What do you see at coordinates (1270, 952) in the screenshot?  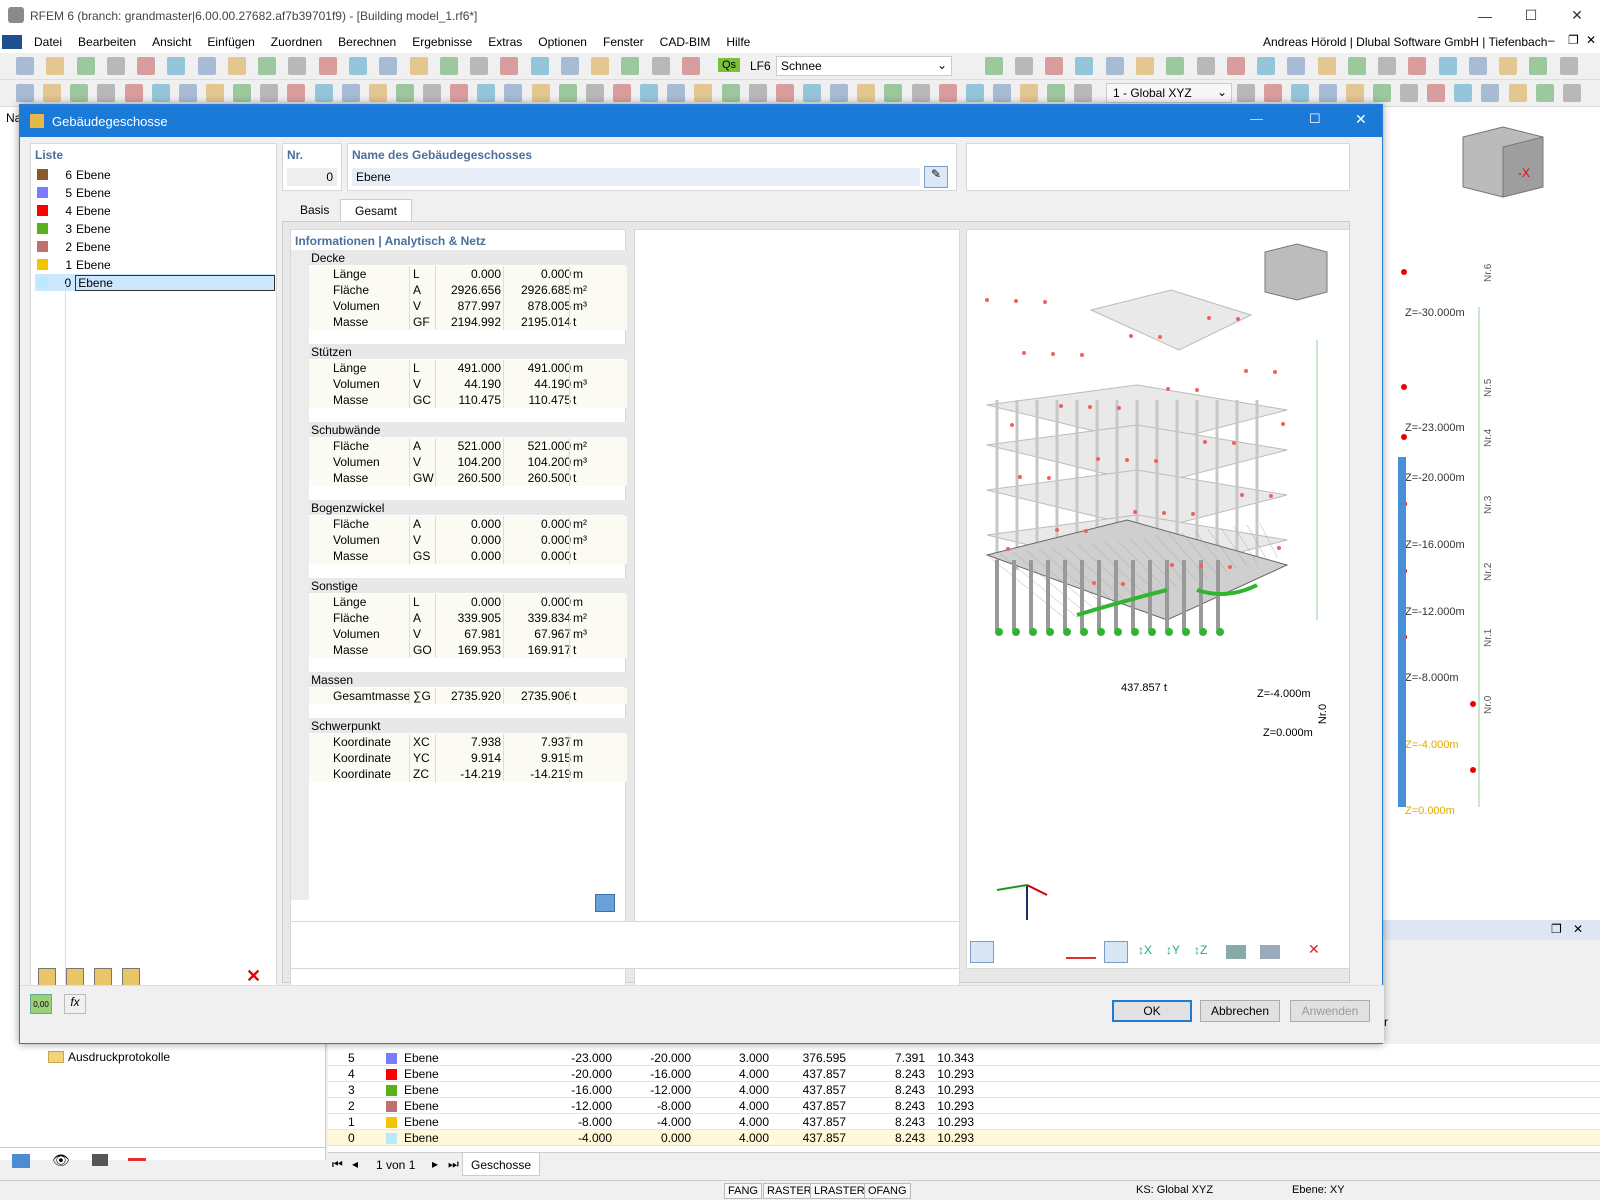 I see `iso-view-icon` at bounding box center [1270, 952].